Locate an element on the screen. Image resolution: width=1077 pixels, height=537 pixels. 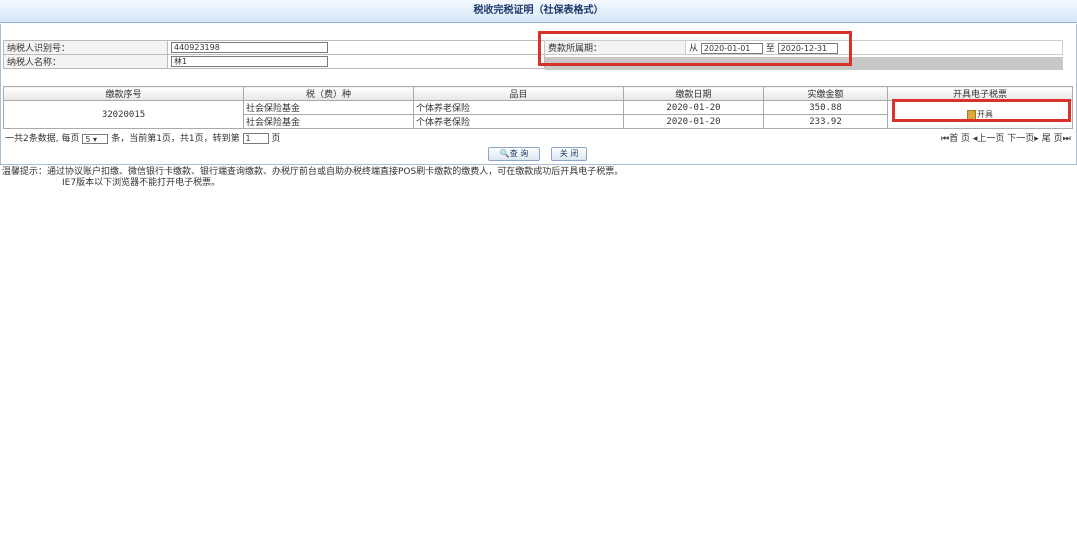
goto-page-input is located at coordinates (255, 138).